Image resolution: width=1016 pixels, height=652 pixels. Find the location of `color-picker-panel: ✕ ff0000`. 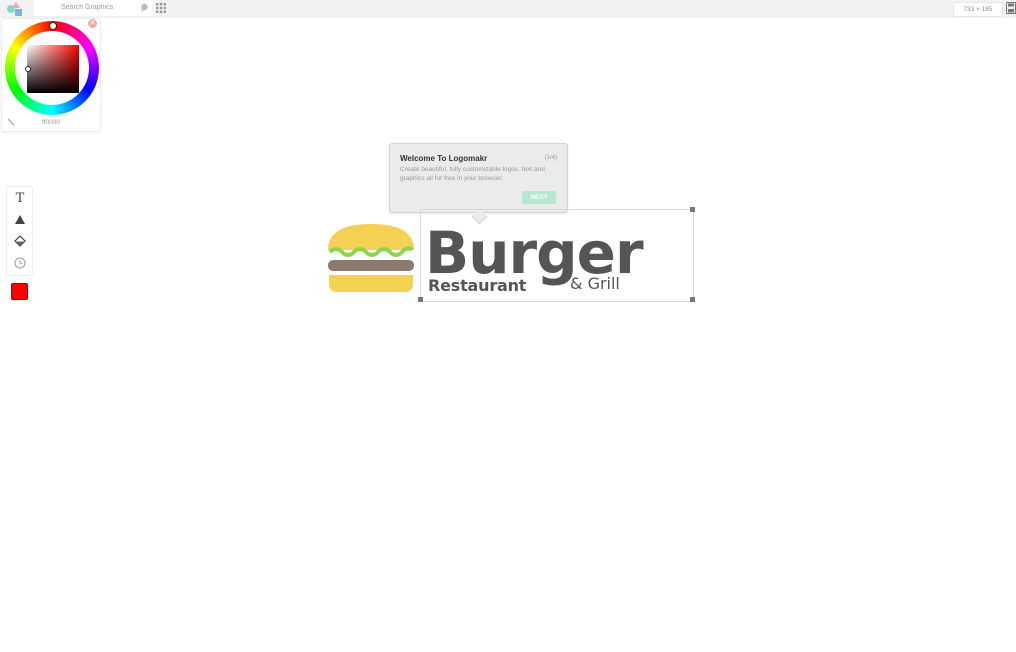

color-picker-panel: ✕ ff0000 is located at coordinates (51, 75).